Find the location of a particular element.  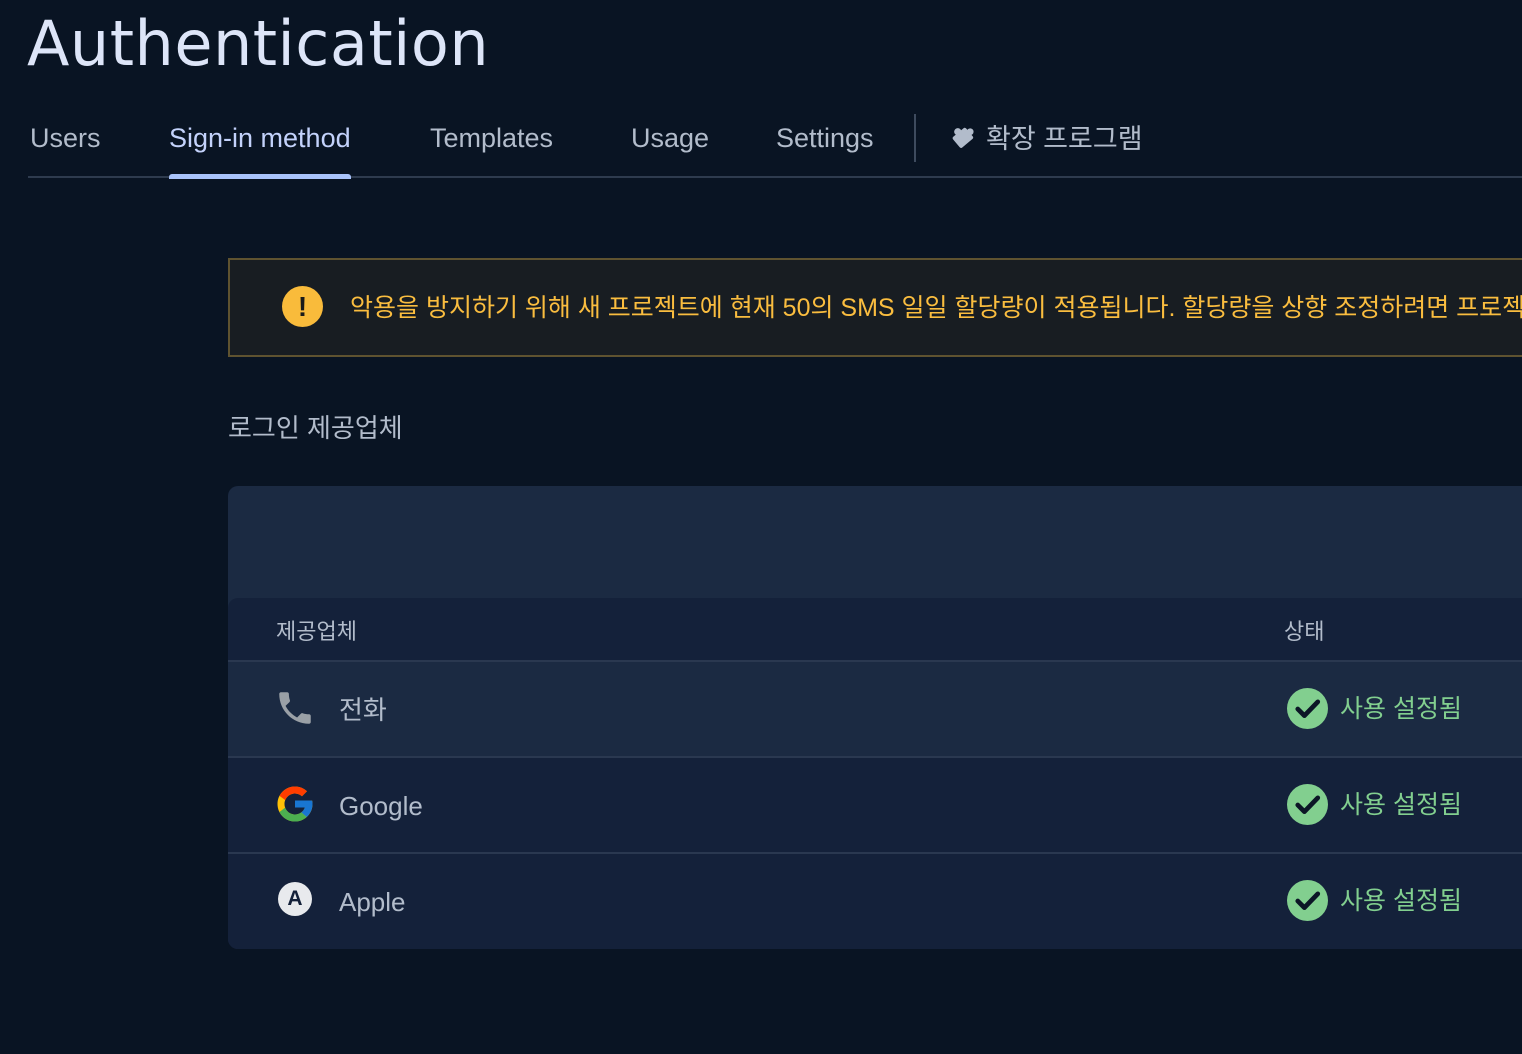

exclamation-icon: ! is located at coordinates (302, 306).